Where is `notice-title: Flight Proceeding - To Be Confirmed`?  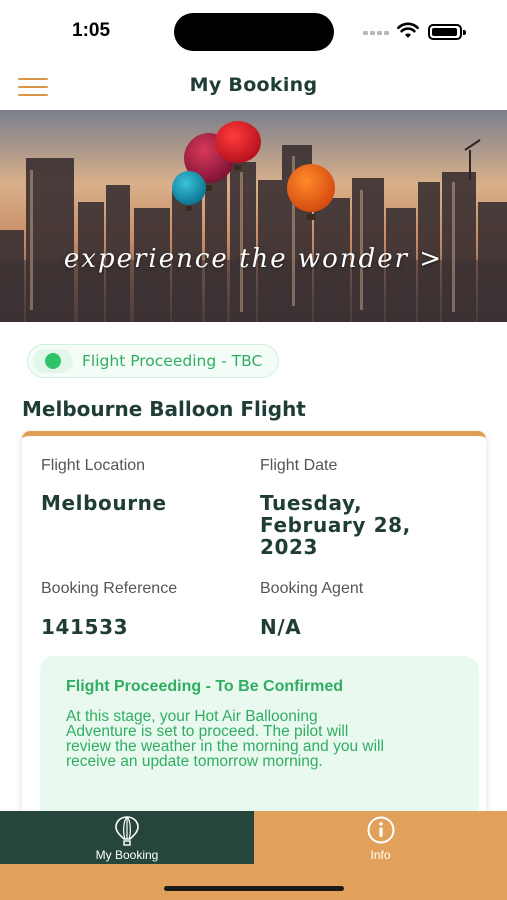
notice-title: Flight Proceeding - To Be Confirmed is located at coordinates (205, 686).